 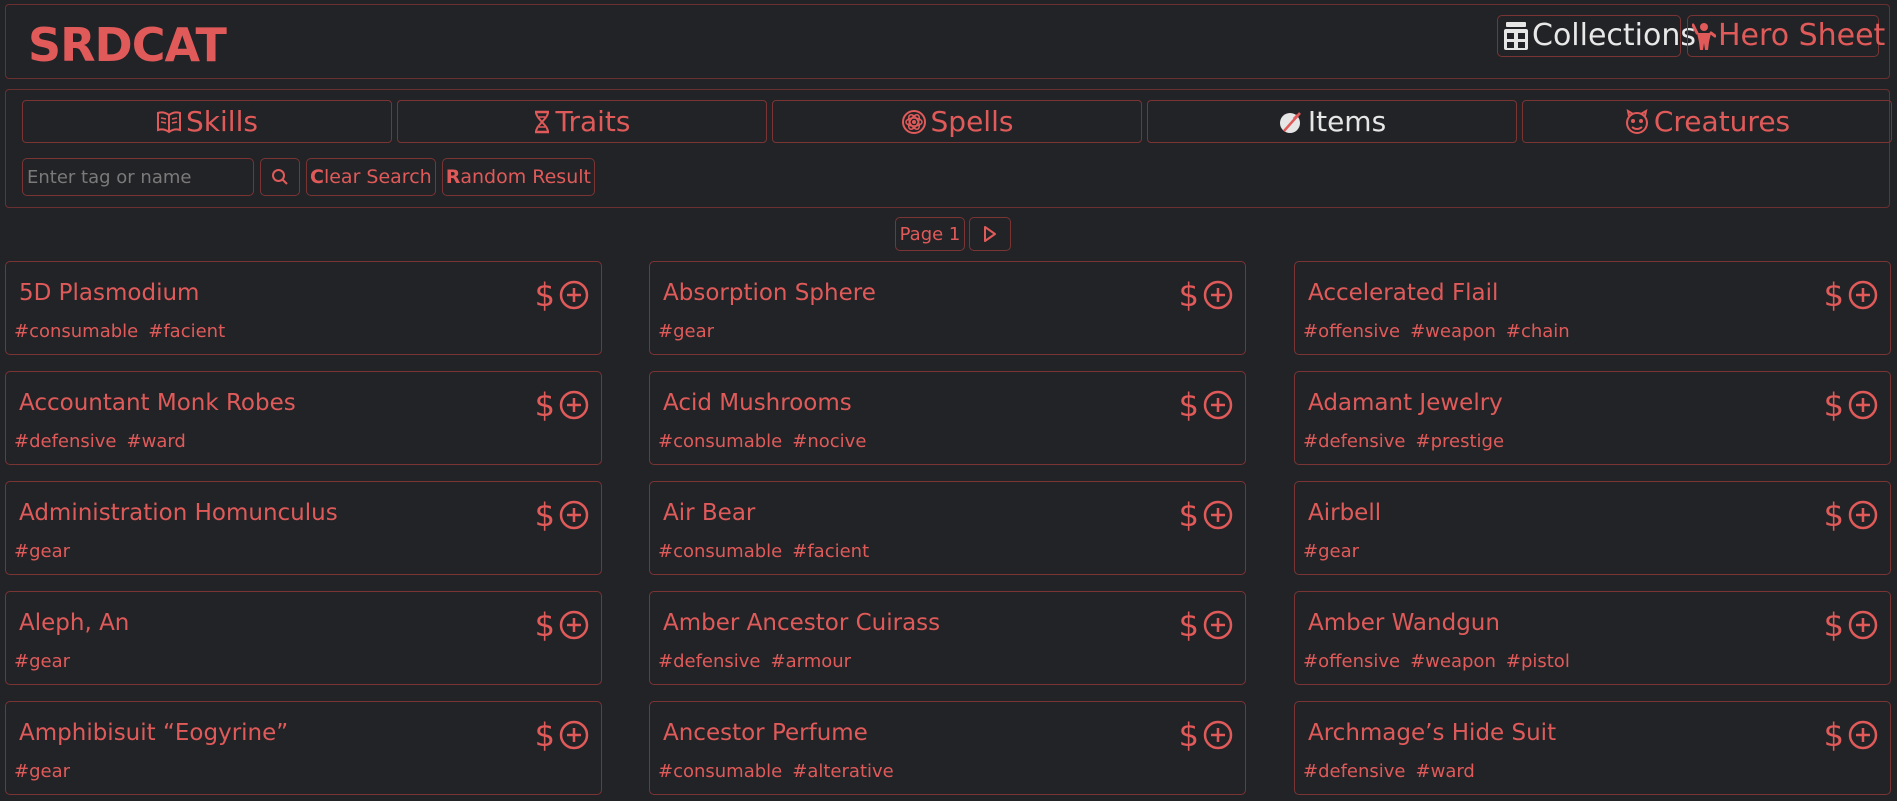 What do you see at coordinates (371, 177) in the screenshot?
I see `clear-search-button: Clear Search` at bounding box center [371, 177].